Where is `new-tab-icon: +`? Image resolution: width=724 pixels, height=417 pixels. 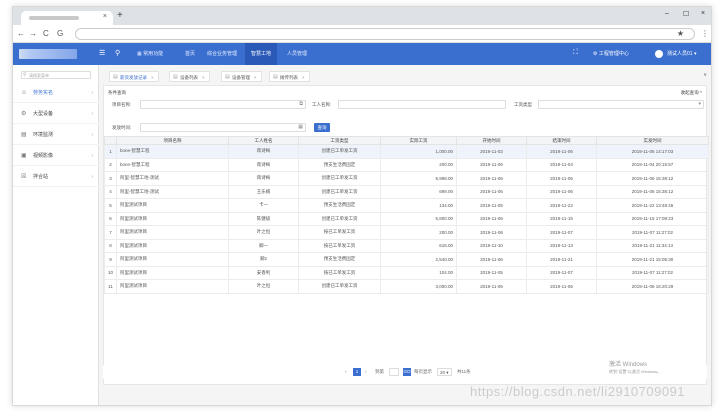
new-tab-icon: + is located at coordinates (120, 15).